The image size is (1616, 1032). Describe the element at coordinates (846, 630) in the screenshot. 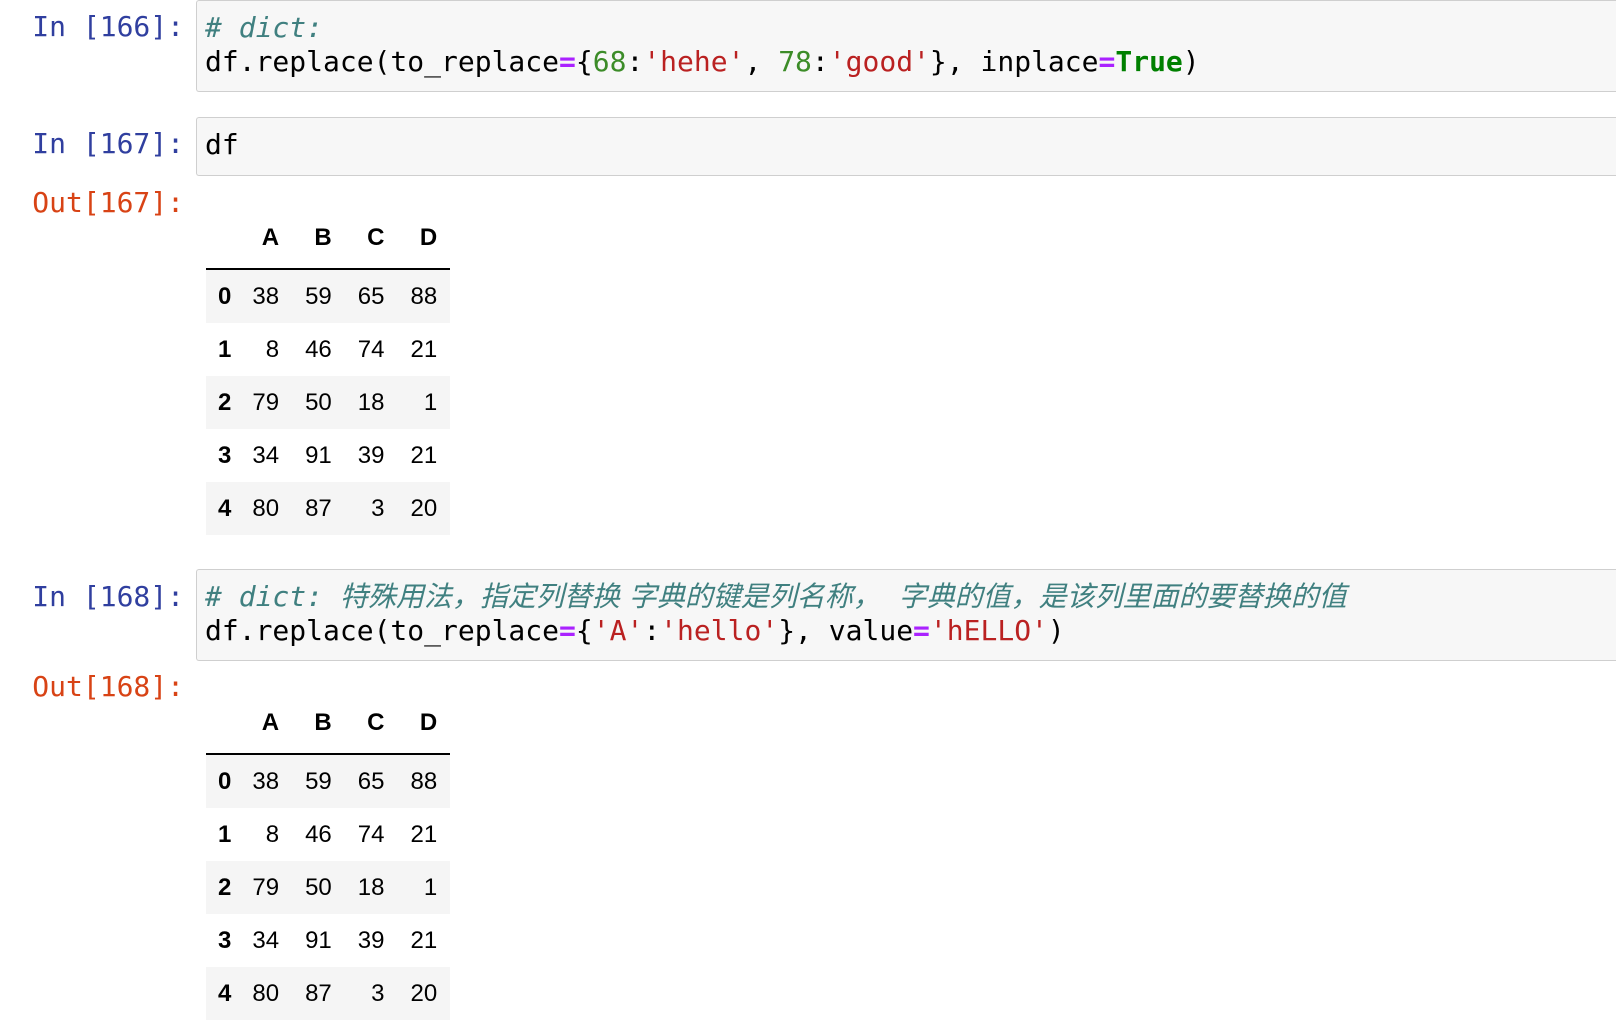

I see `code-token-plain: }, value` at that location.